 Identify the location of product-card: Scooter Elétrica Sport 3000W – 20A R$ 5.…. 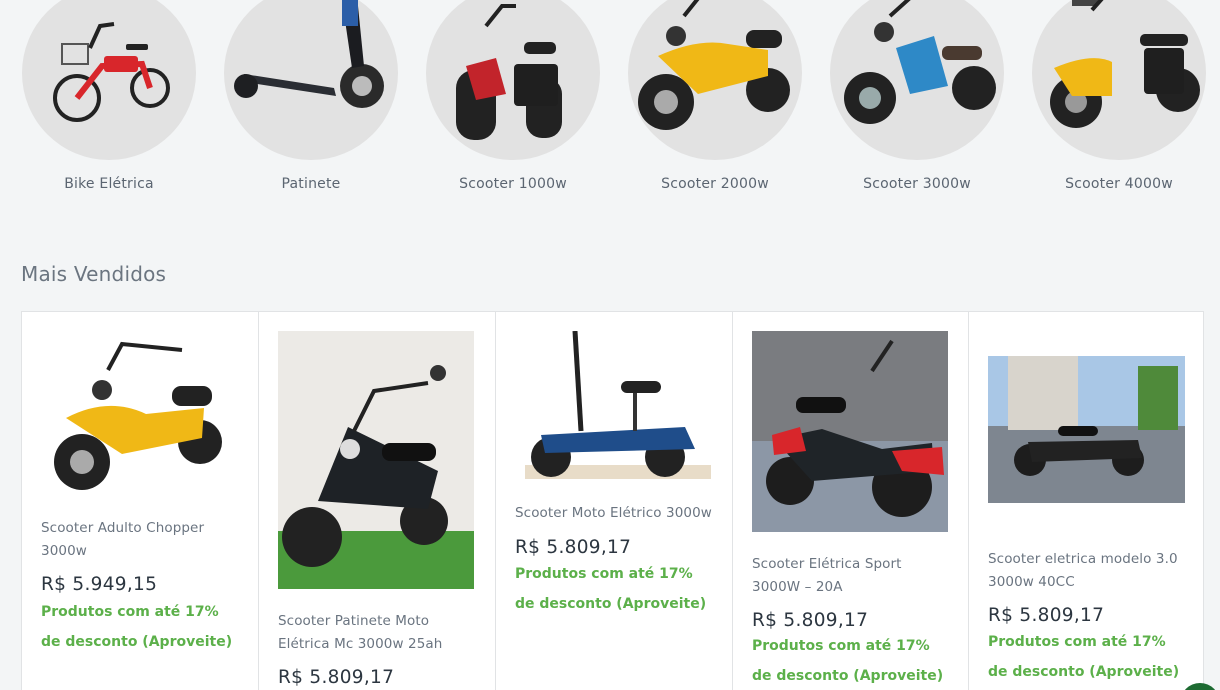
(851, 501).